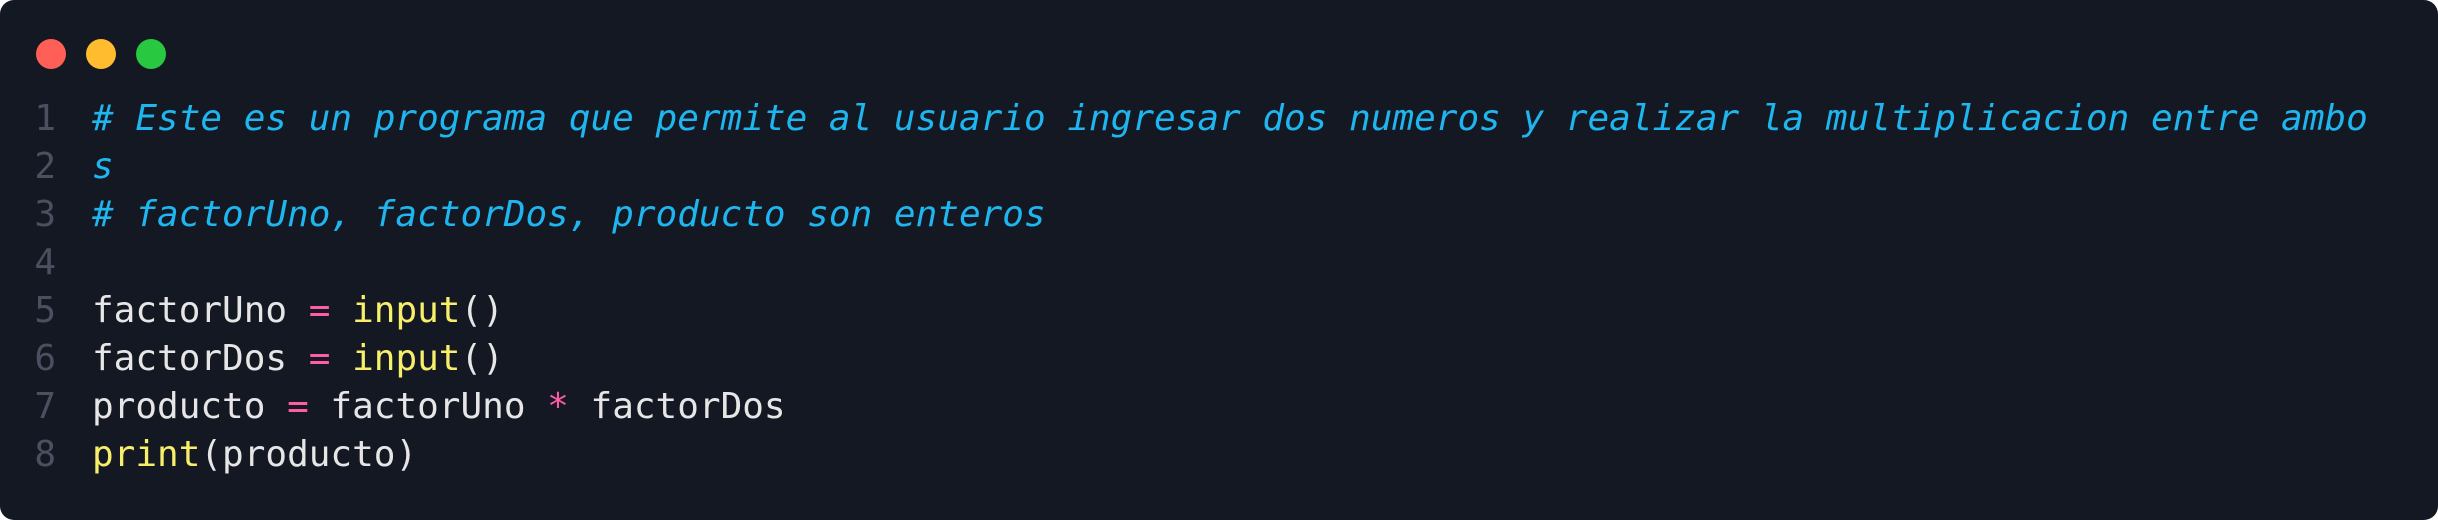  Describe the element at coordinates (51, 54) in the screenshot. I see `close-dot-icon` at that location.